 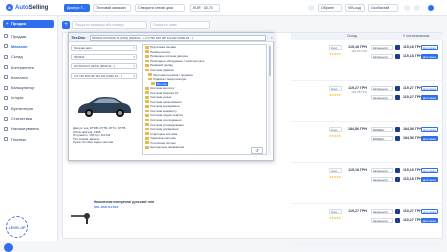 I want to click on tree-node-label: Центральна пневматика, so click(x=167, y=147).